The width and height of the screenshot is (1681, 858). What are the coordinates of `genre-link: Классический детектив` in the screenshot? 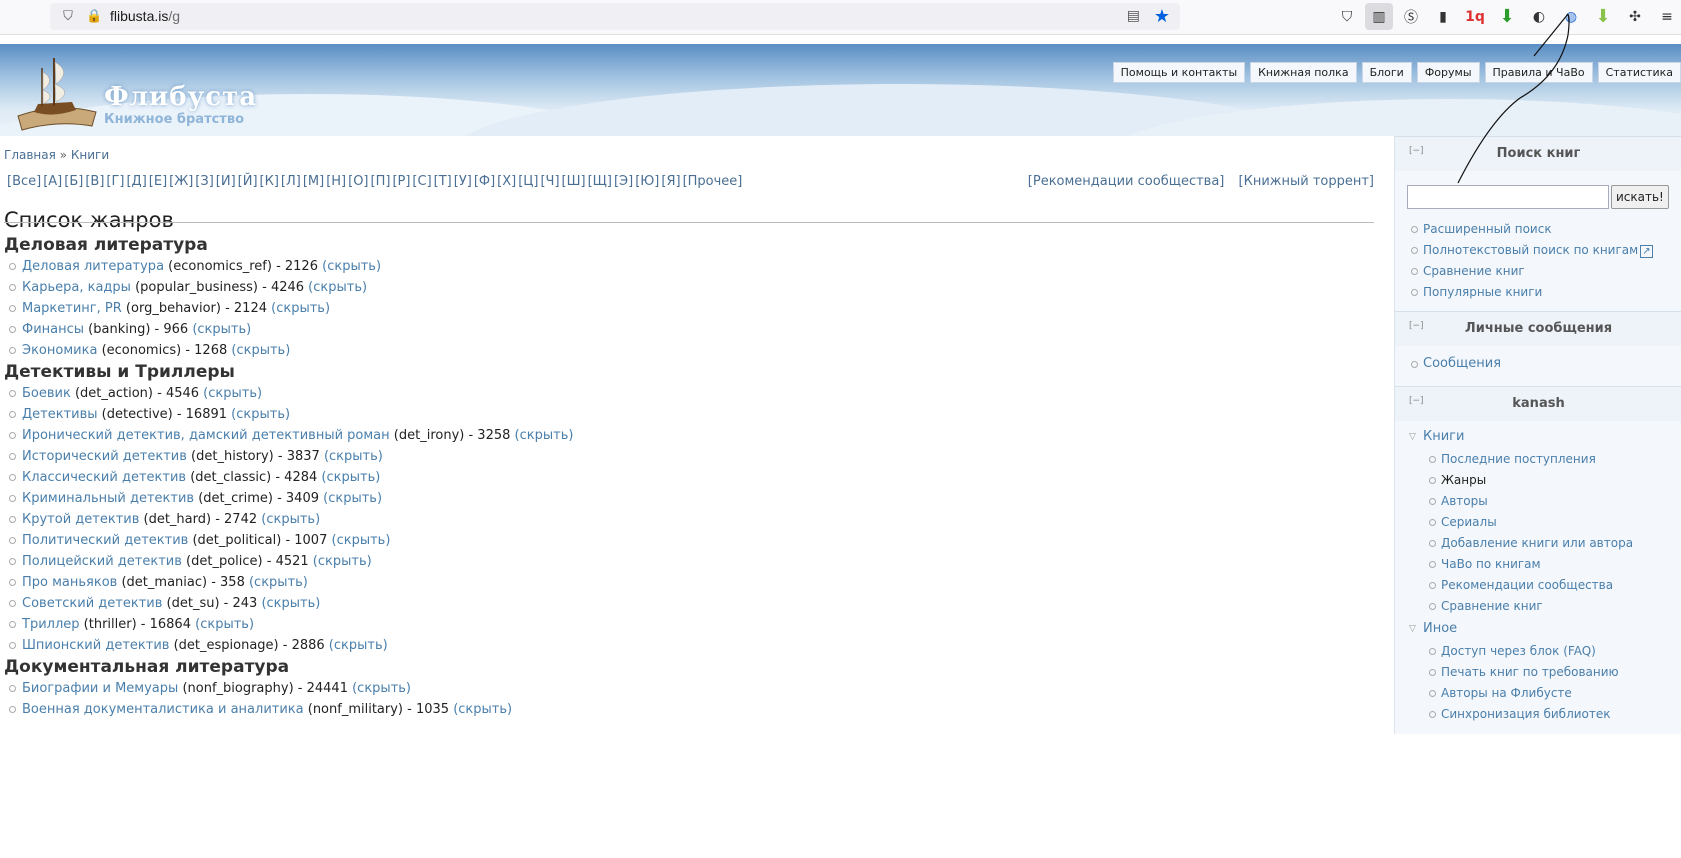 It's located at (104, 477).